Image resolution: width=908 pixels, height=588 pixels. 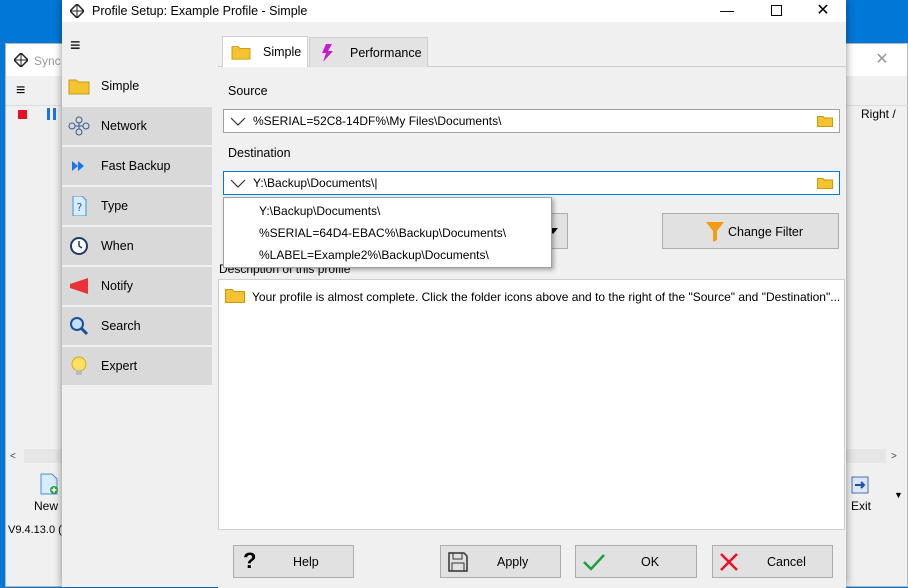 I want to click on source-combo: %SERIAL=52C8-14DF%\My Files\Documents\, so click(x=531, y=121).